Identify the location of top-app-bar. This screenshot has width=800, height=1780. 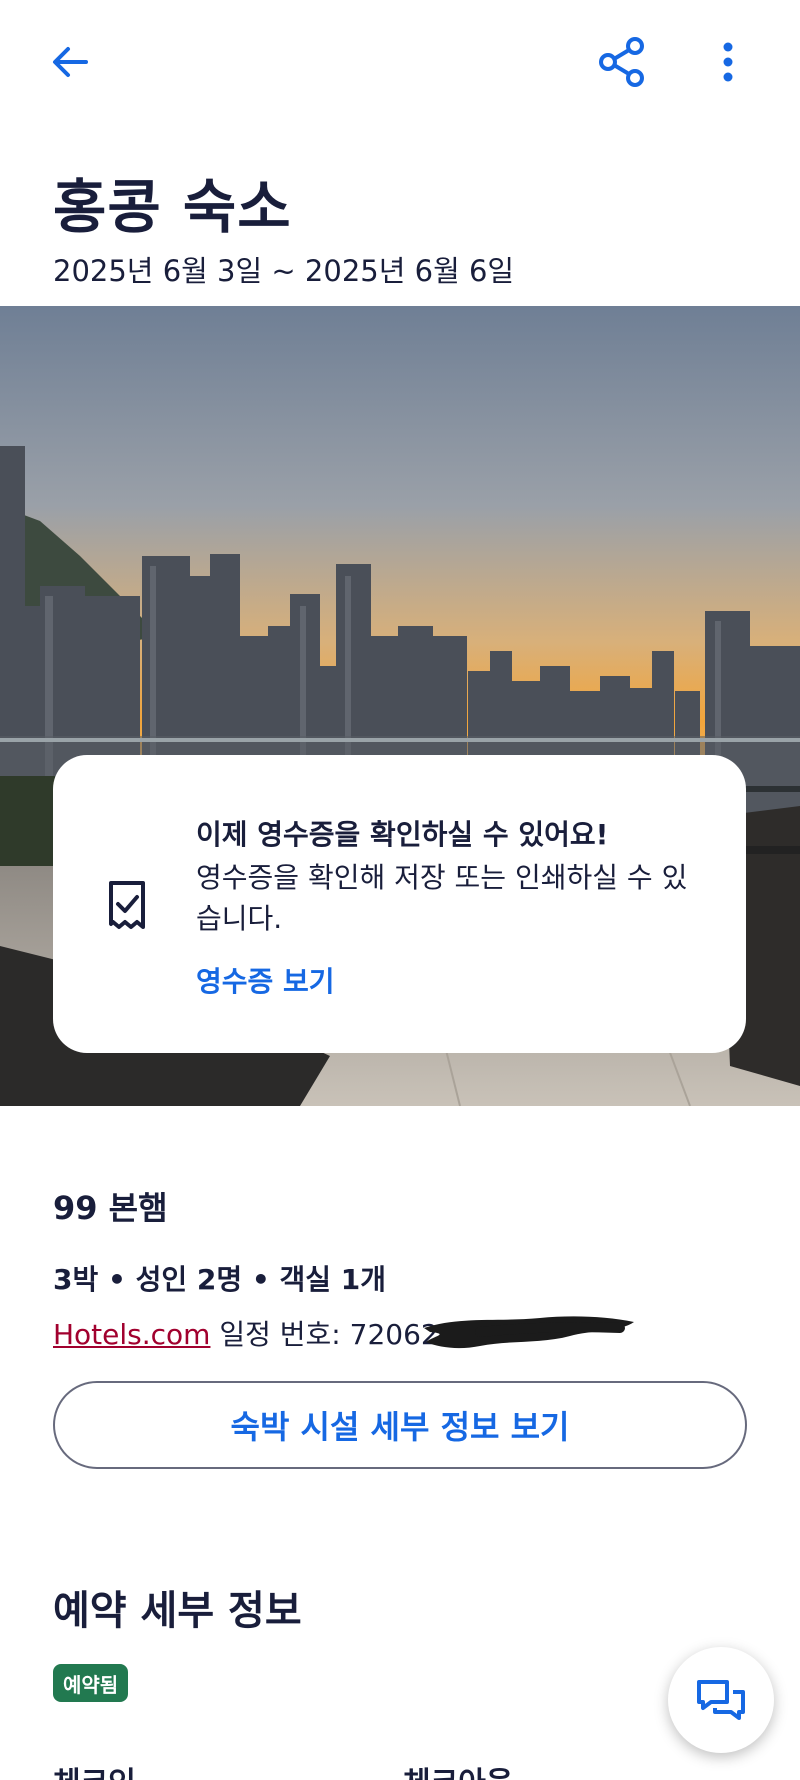
(400, 65).